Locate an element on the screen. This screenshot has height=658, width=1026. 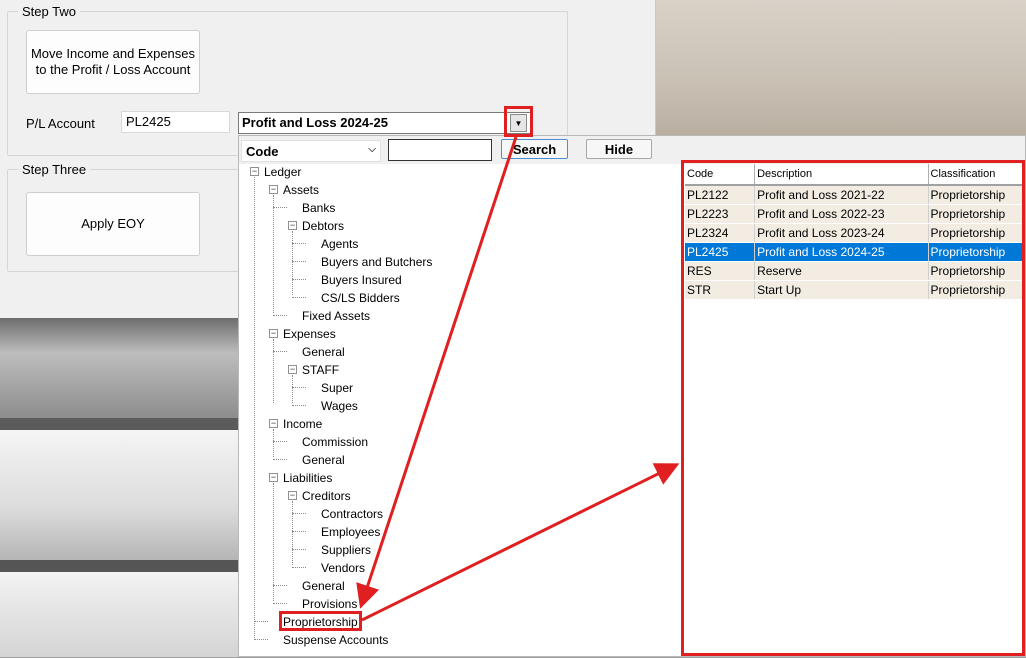
search-button: Search is located at coordinates (534, 149).